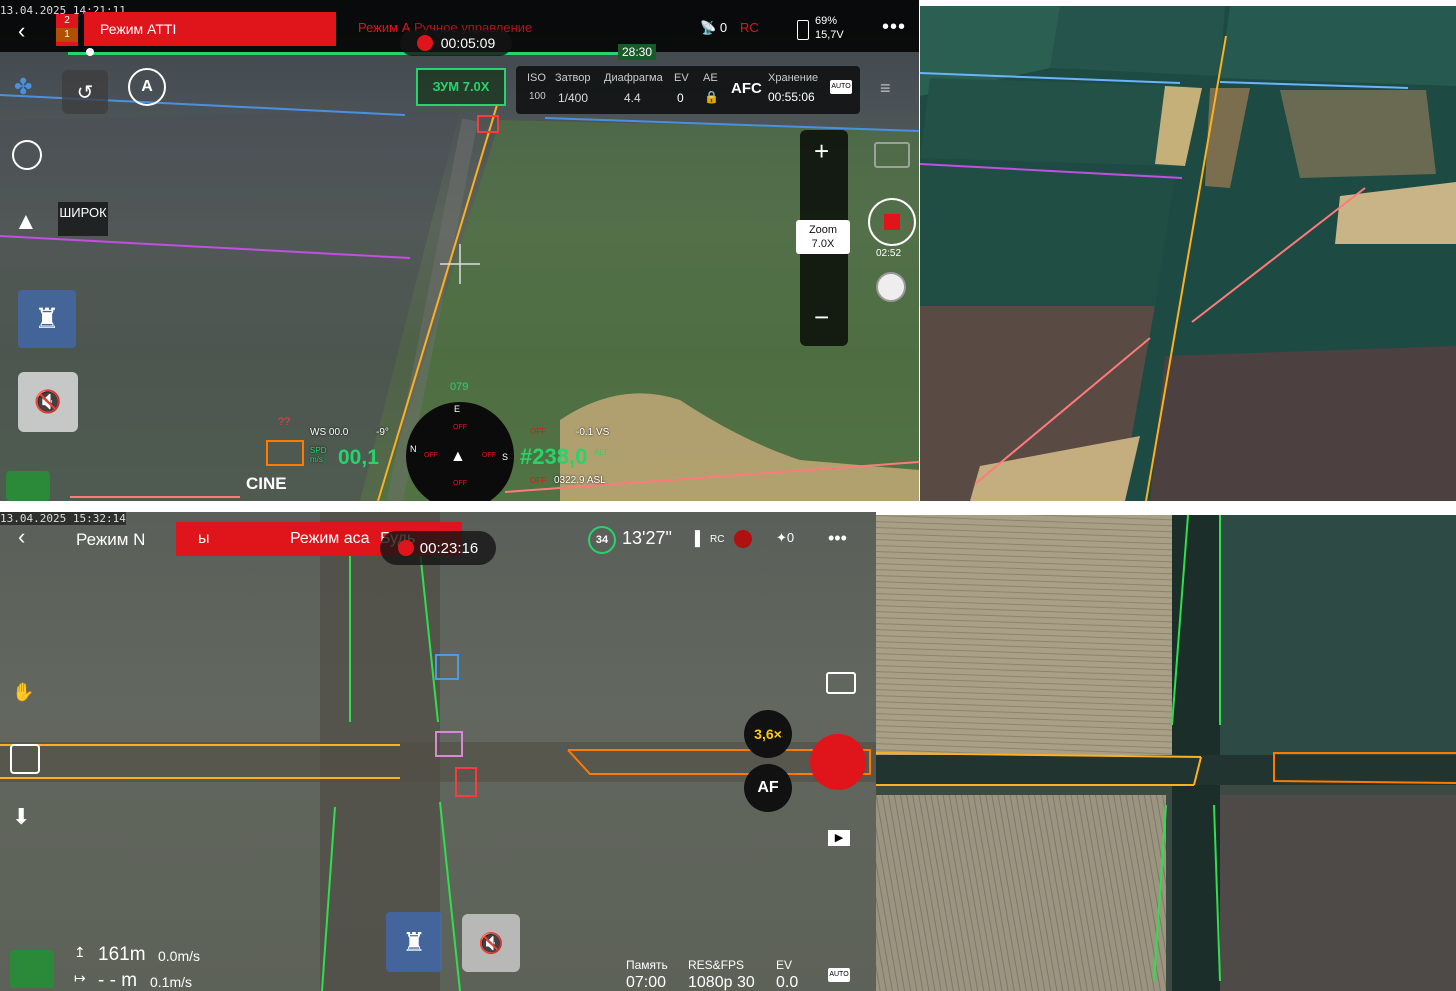 This screenshot has height=991, width=1456. Describe the element at coordinates (32, 969) in the screenshot. I see `map-thumbnail-icon-bottom` at that location.